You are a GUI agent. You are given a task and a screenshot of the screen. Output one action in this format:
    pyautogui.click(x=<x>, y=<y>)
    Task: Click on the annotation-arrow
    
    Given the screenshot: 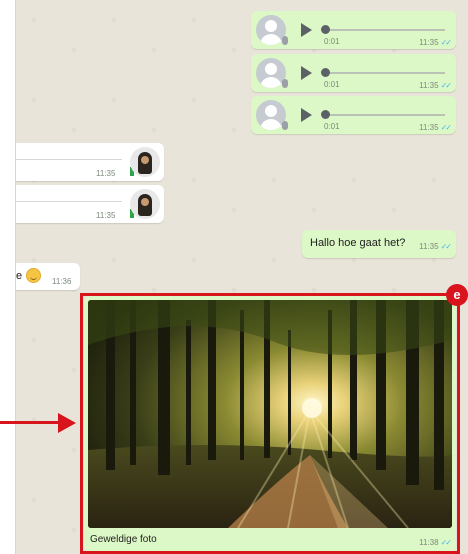 What is the action you would take?
    pyautogui.click(x=31, y=422)
    